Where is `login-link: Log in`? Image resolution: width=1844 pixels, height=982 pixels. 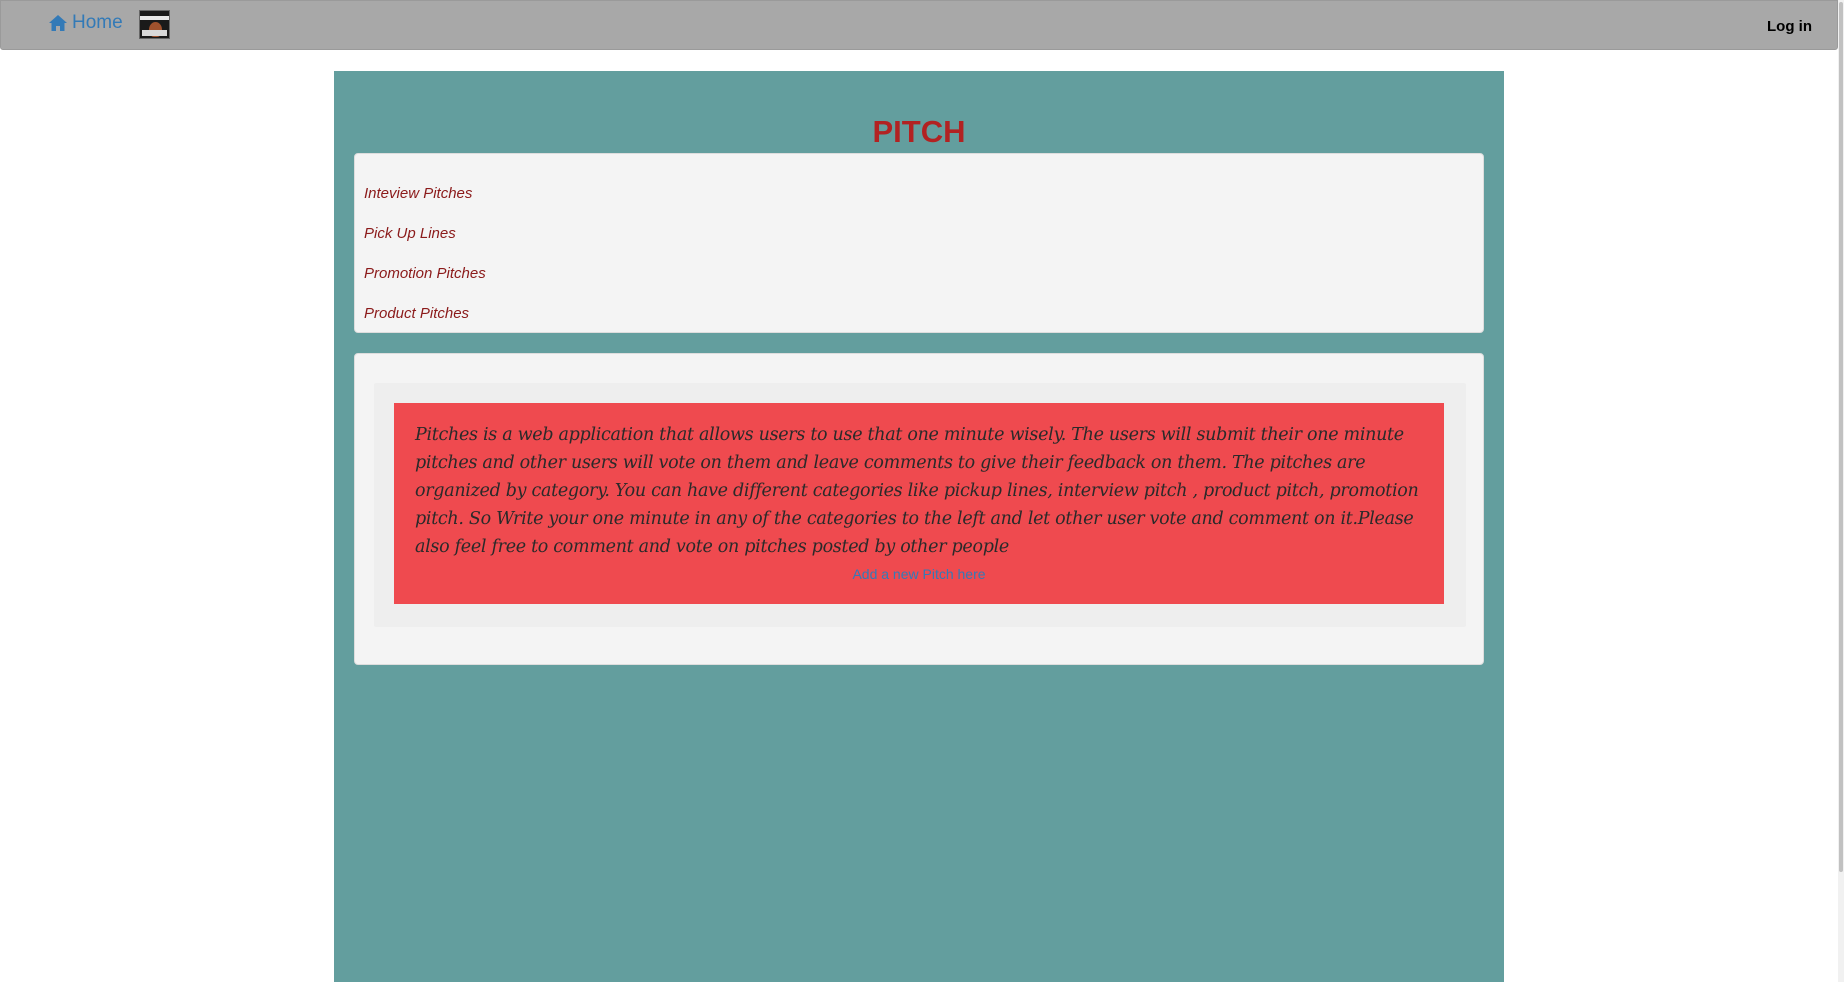 login-link: Log in is located at coordinates (1789, 26).